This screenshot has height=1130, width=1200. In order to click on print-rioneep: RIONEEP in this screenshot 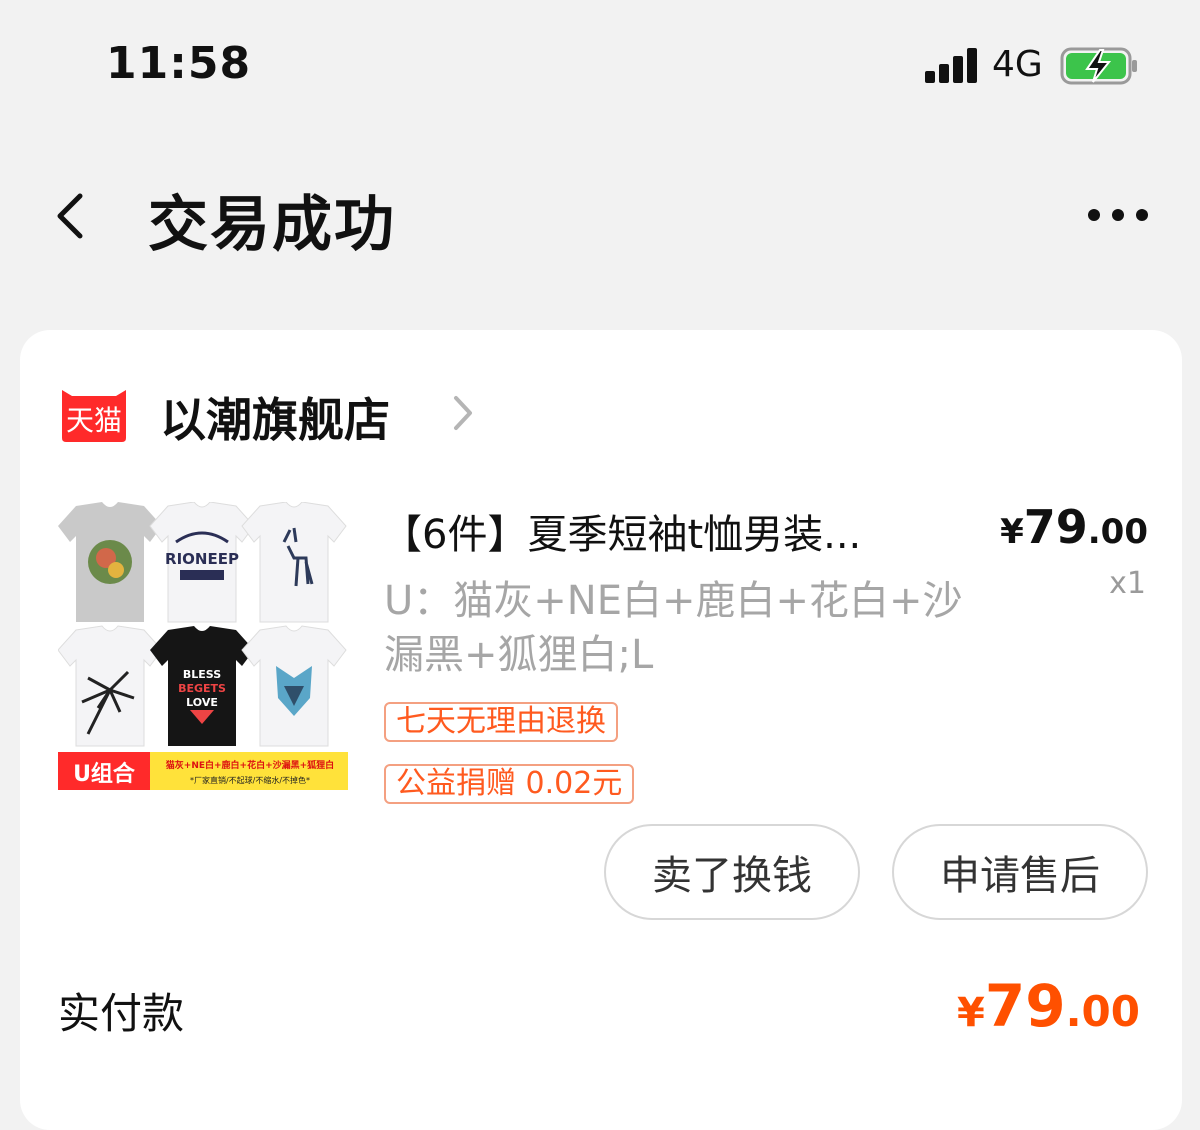, I will do `click(202, 559)`.